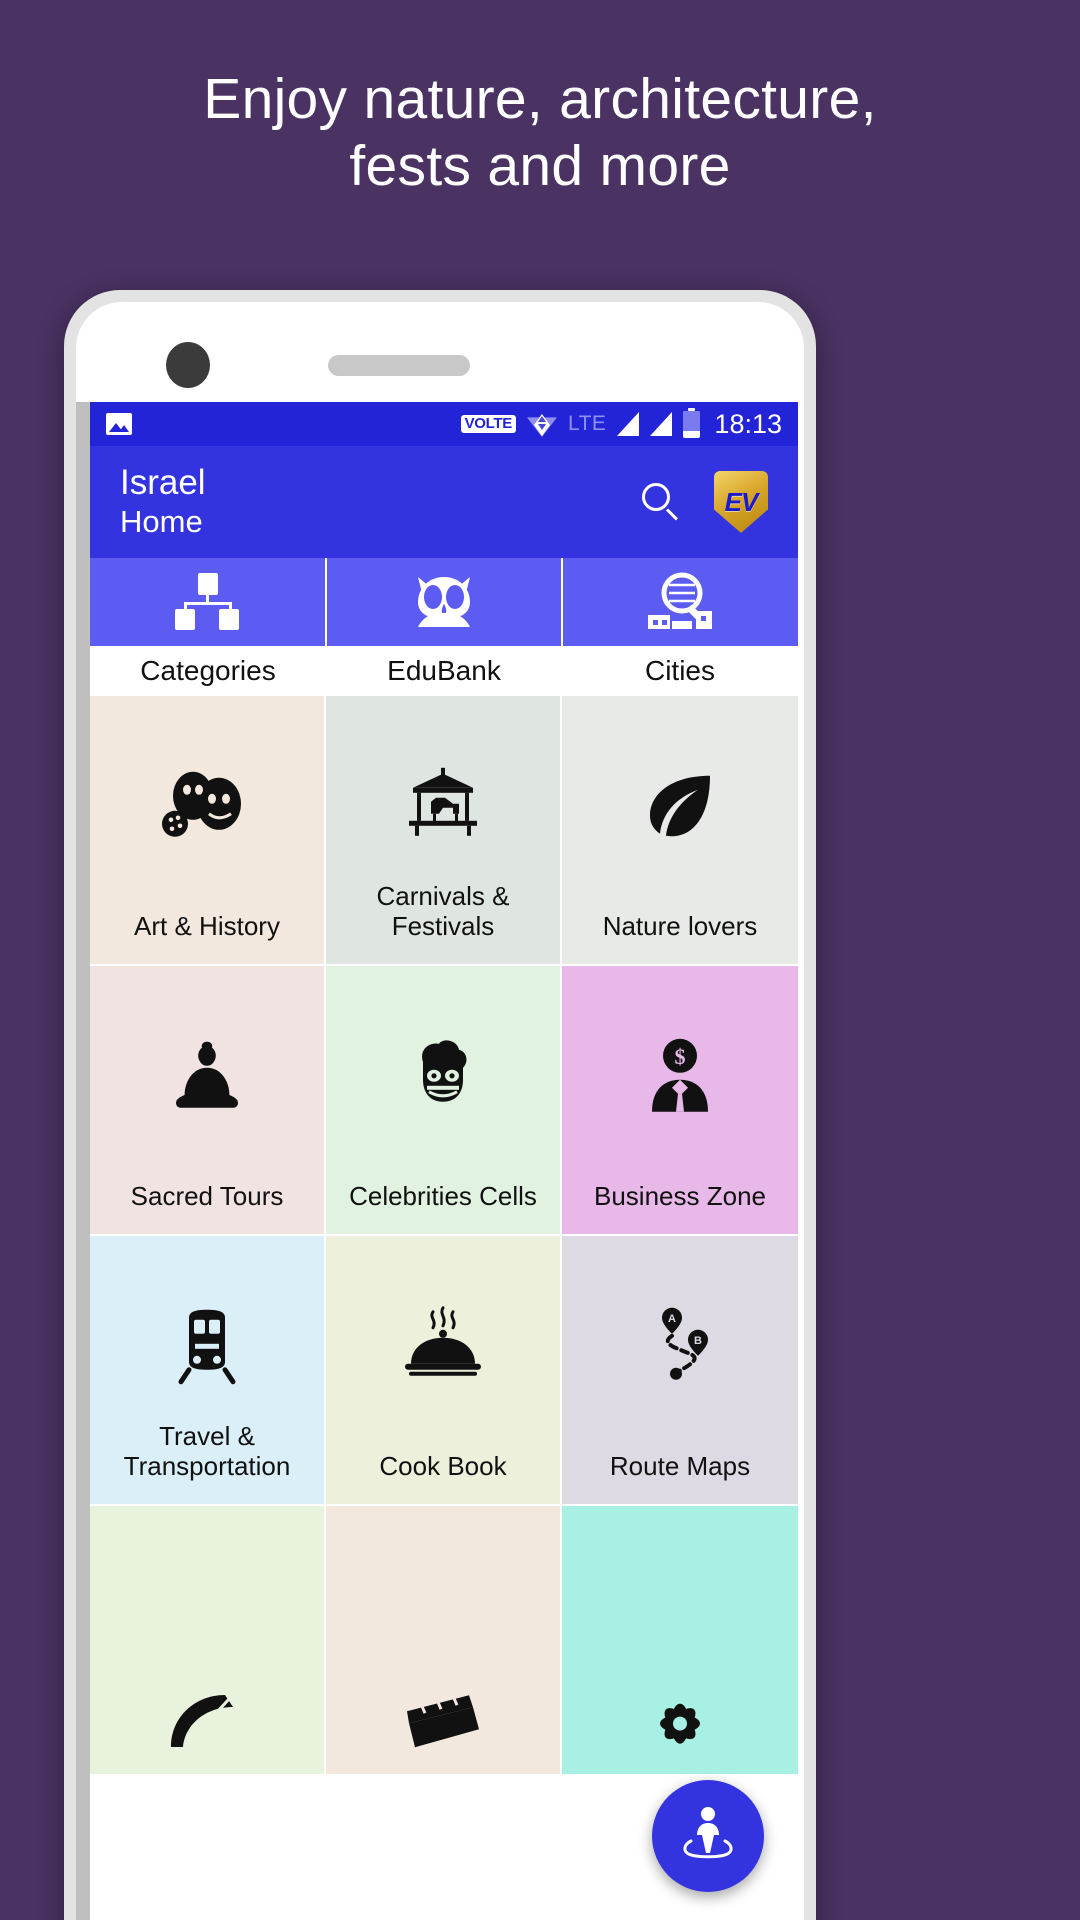  I want to click on grid-label: Business Zone, so click(680, 1196).